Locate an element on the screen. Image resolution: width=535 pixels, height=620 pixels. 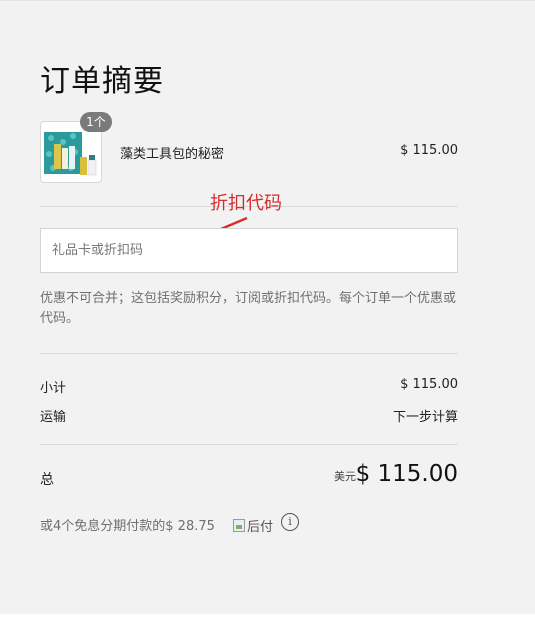
bottom-strip is located at coordinates (267, 617).